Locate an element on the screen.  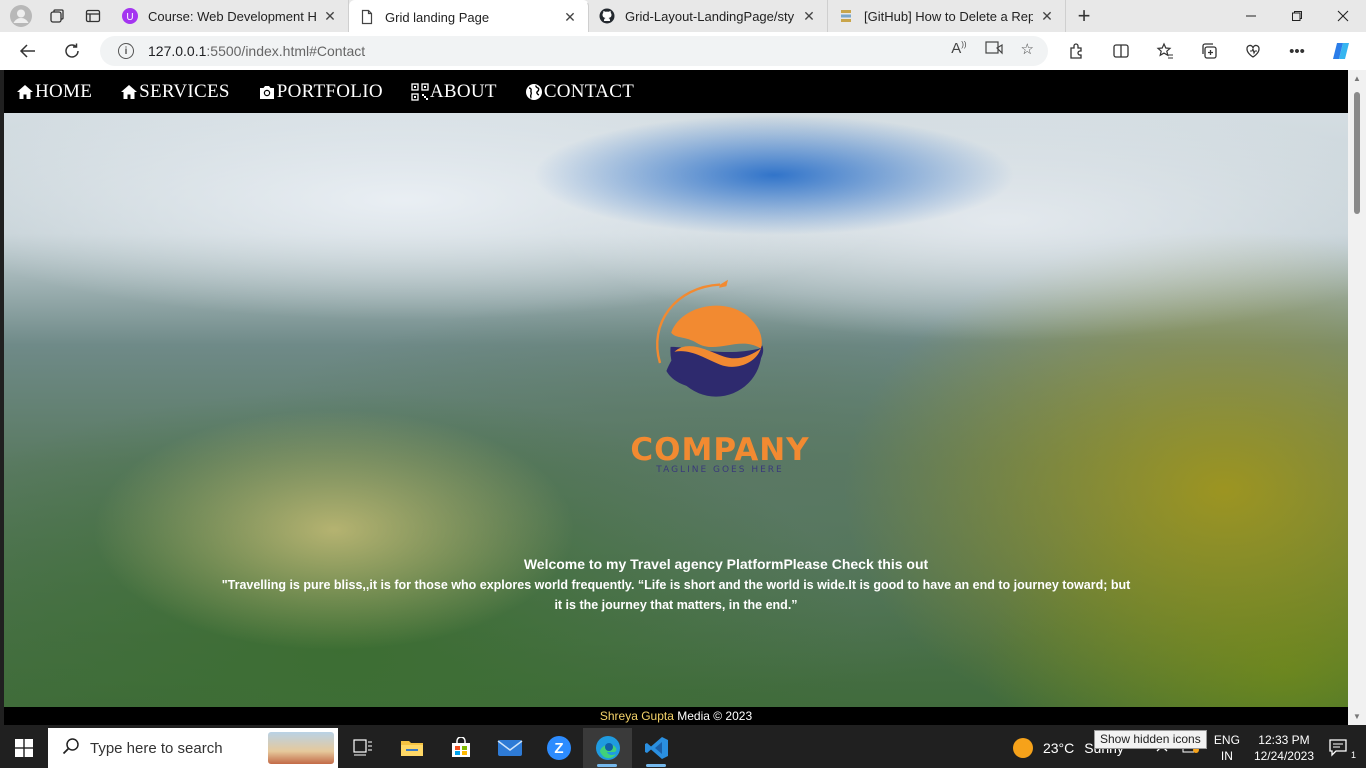
edge-button is located at coordinates (607, 748).